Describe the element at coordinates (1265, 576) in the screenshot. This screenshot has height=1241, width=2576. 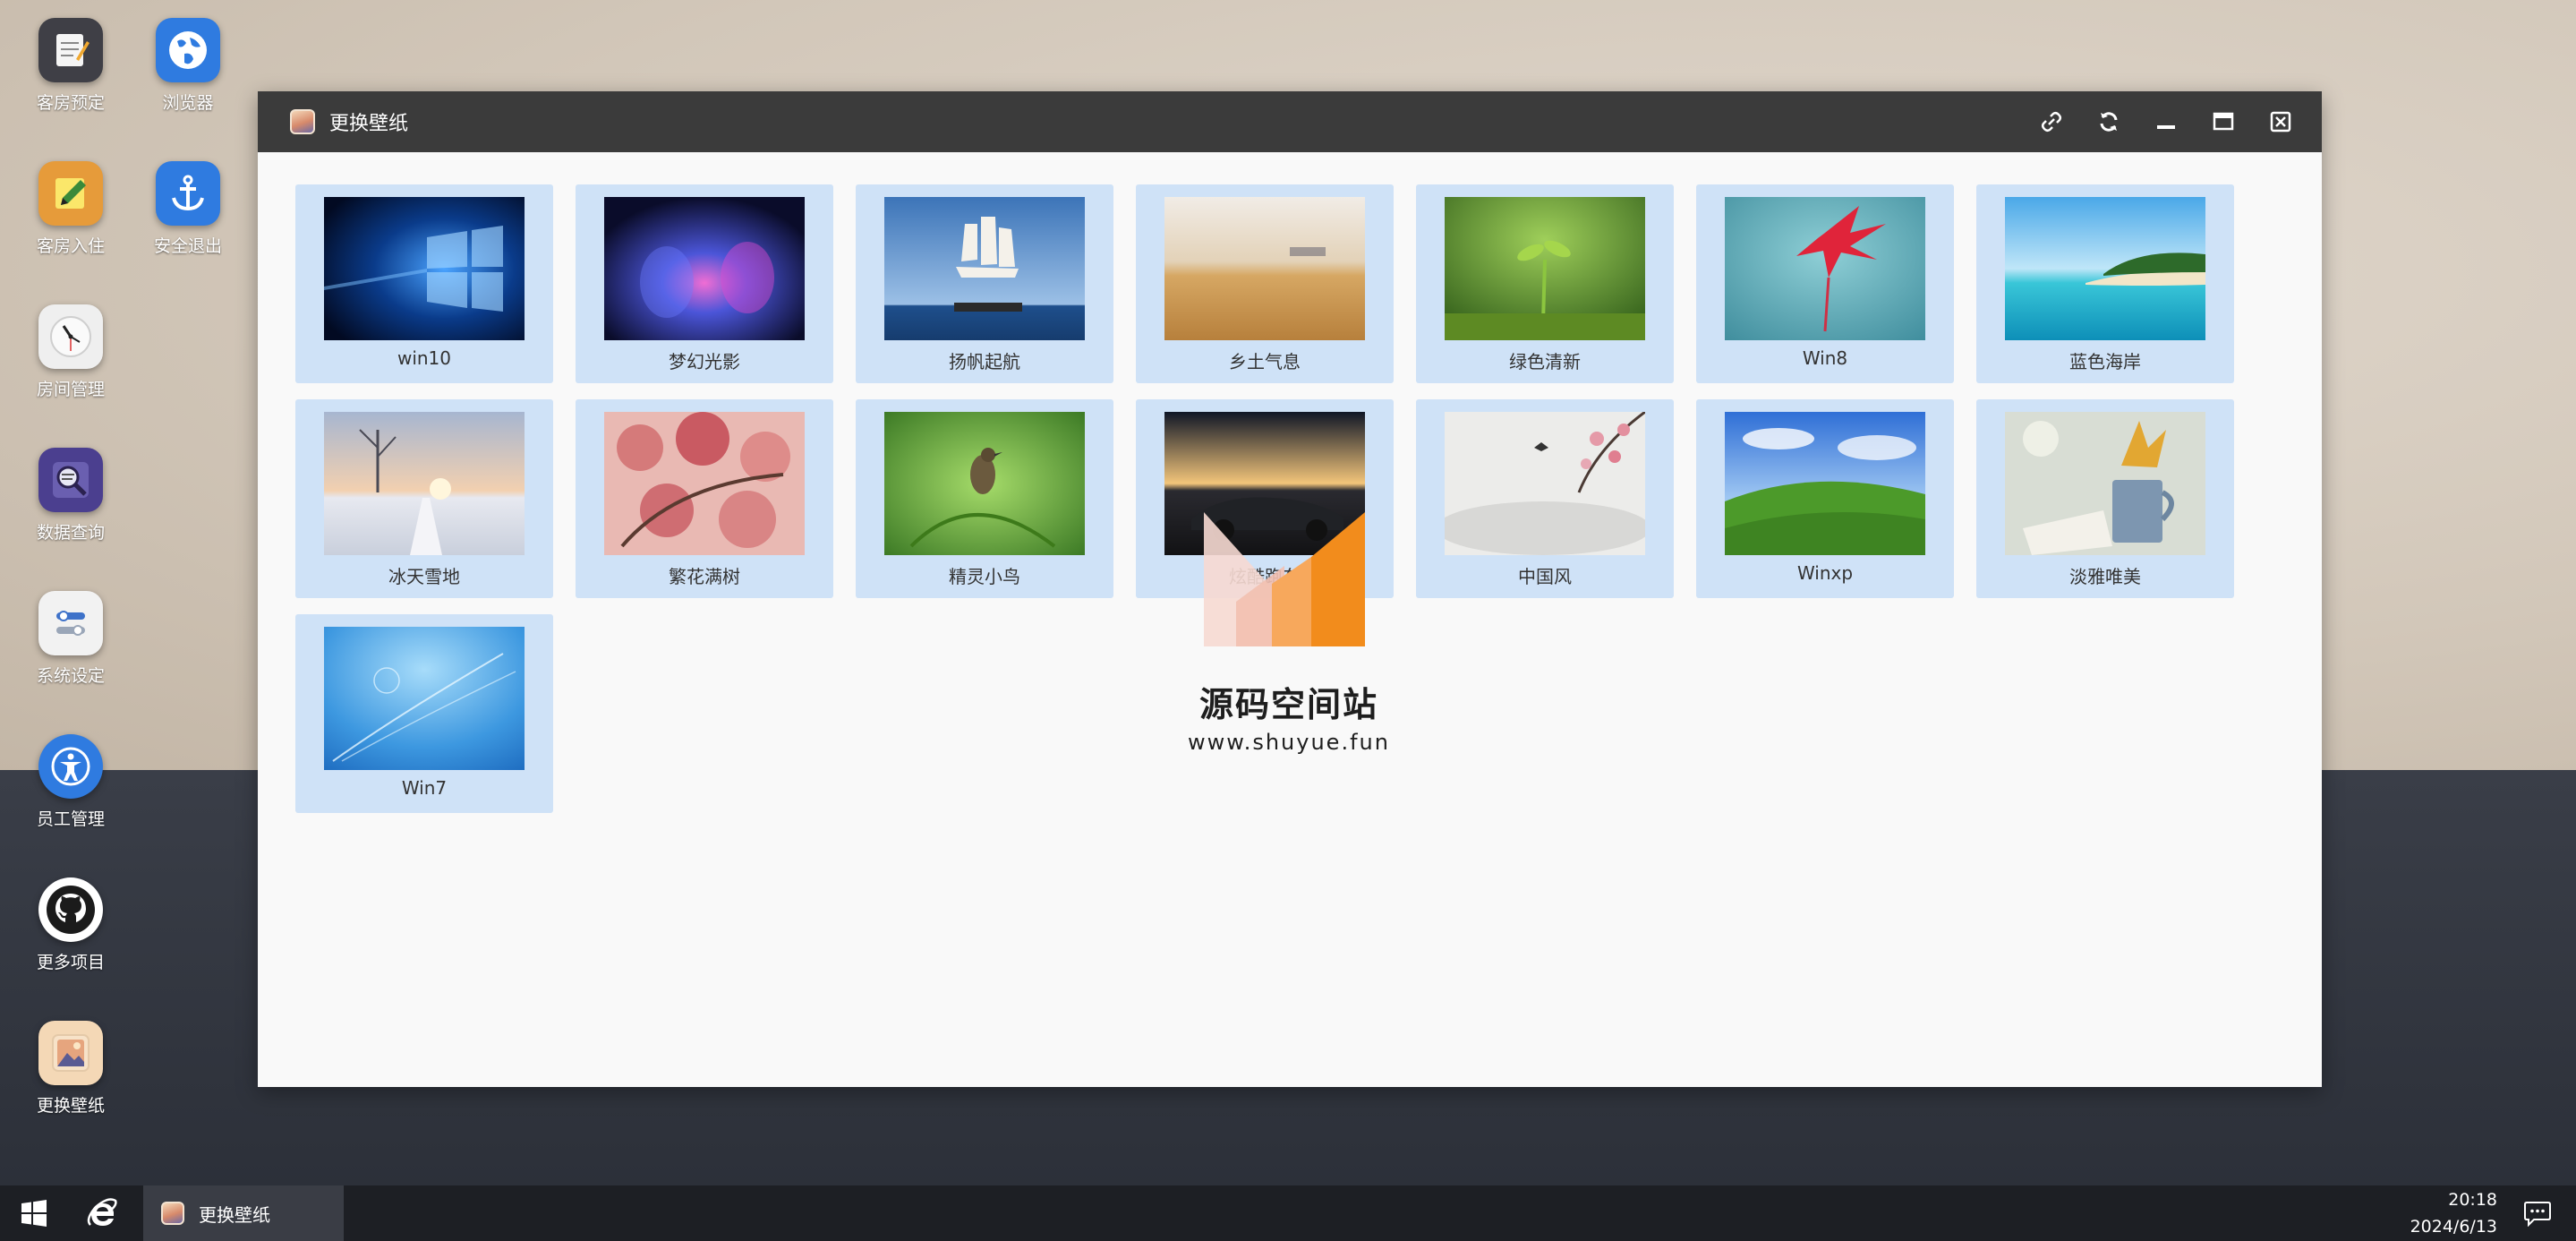
I see `wallpaper-label: 炫酷跑车` at that location.